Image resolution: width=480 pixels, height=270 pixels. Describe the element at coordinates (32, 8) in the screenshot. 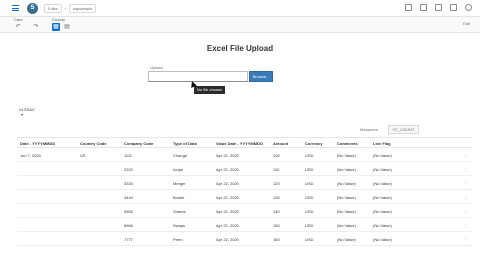

I see `app-logo: S` at that location.